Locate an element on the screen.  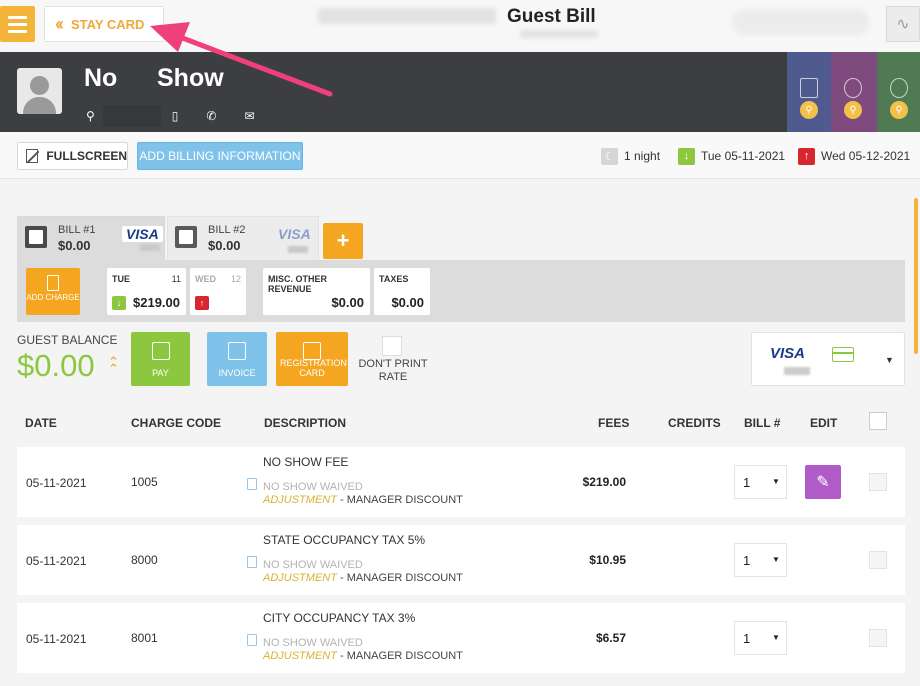
guest-tile-loyalty: ⚲ is located at coordinates (898, 92).